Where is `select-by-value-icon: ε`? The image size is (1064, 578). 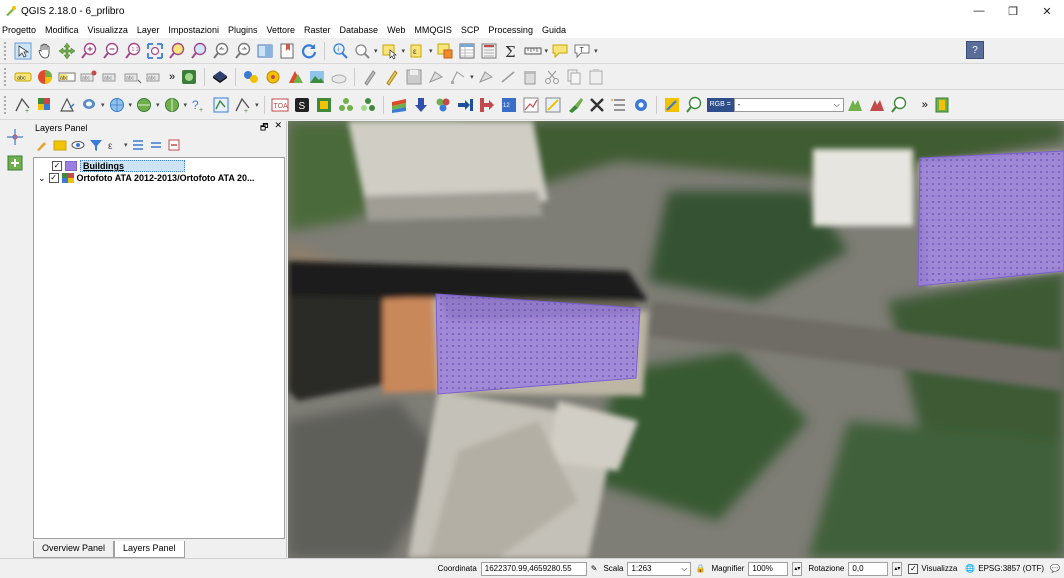
select-by-value-icon: ε is located at coordinates (417, 51).